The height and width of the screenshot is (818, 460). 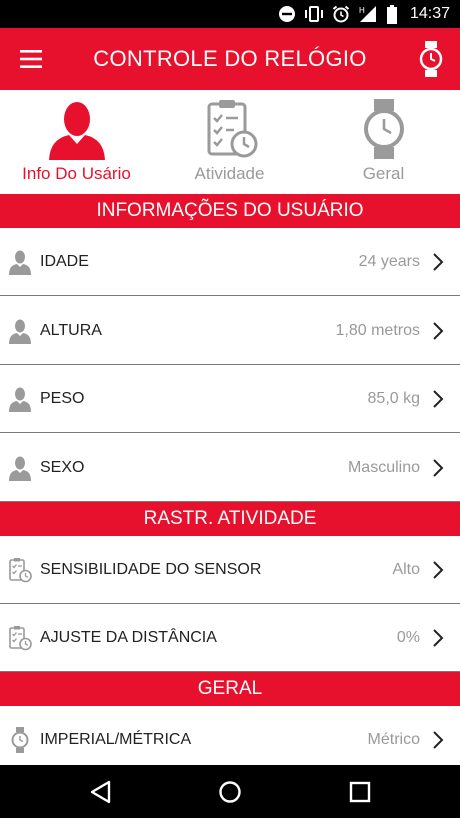 I want to click on settings-row-distance-adjust: AJUSTE DA DISTÂNCIA 0%, so click(x=230, y=638).